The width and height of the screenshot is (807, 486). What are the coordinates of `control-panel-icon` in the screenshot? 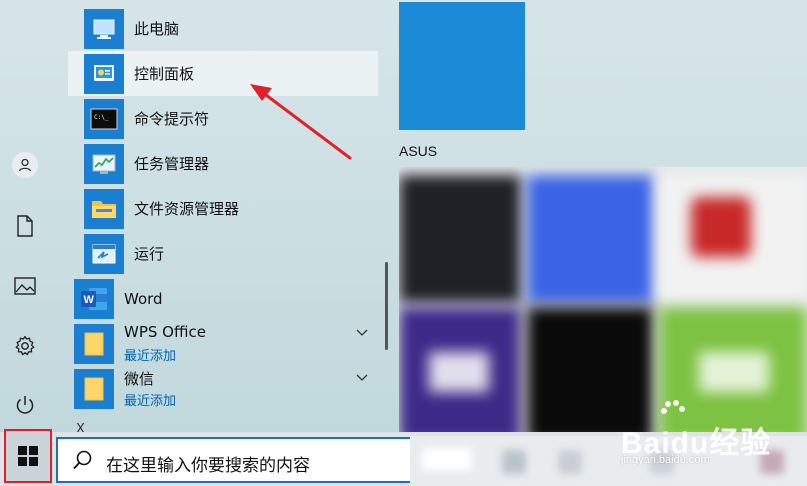 It's located at (104, 73).